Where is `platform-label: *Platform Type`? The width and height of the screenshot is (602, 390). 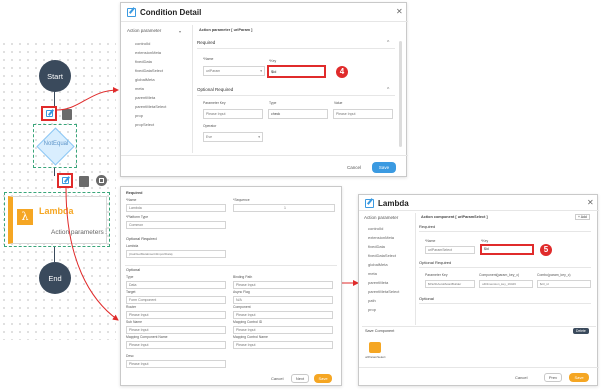 platform-label: *Platform Type is located at coordinates (137, 217).